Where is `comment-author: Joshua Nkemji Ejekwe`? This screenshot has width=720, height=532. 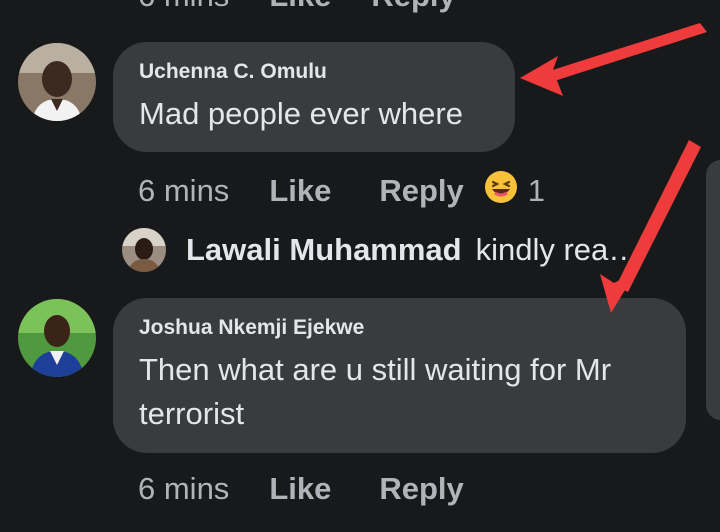 comment-author: Joshua Nkemji Ejekwe is located at coordinates (399, 328).